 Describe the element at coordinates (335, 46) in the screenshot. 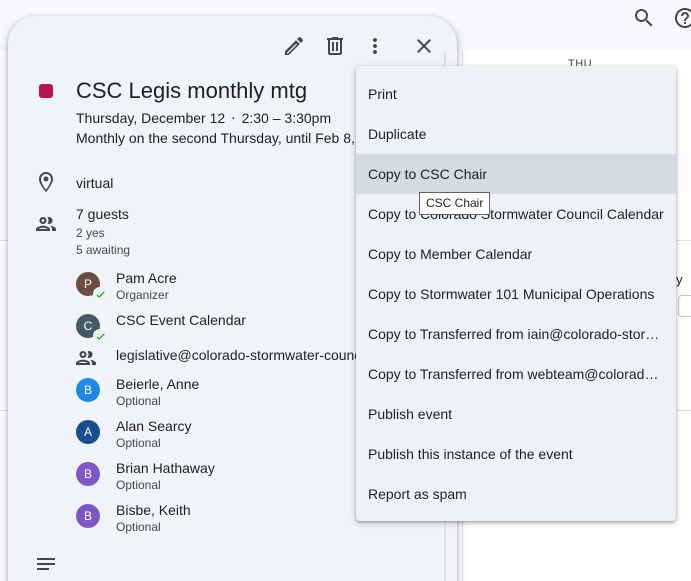

I see `delete-icon` at that location.